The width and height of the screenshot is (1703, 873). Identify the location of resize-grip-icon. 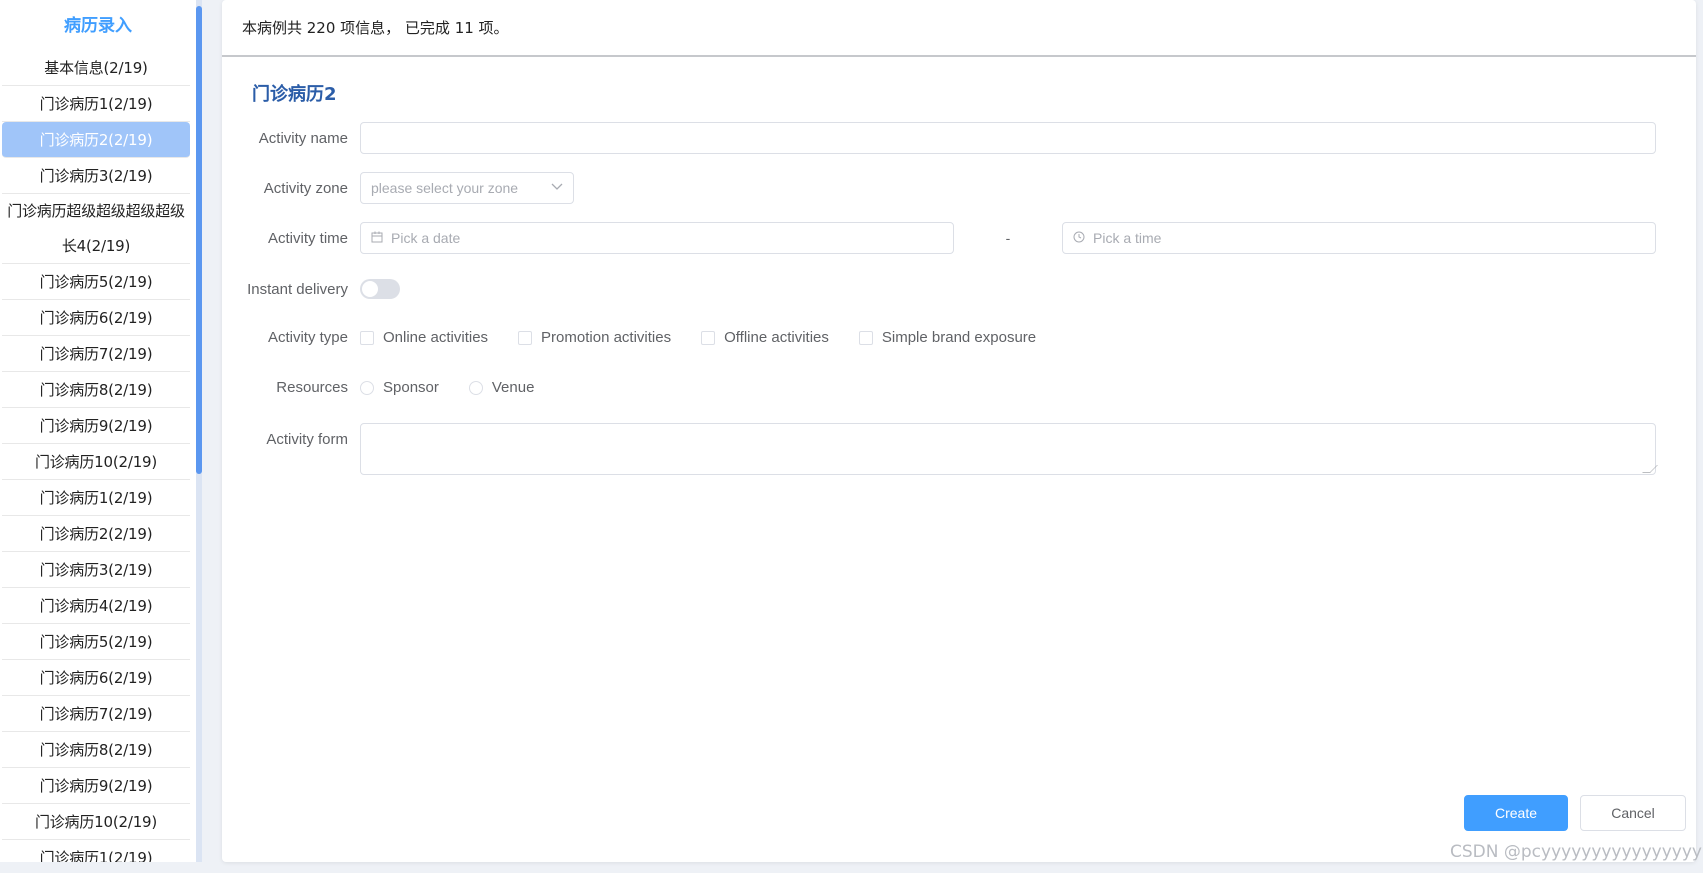
(1650, 469).